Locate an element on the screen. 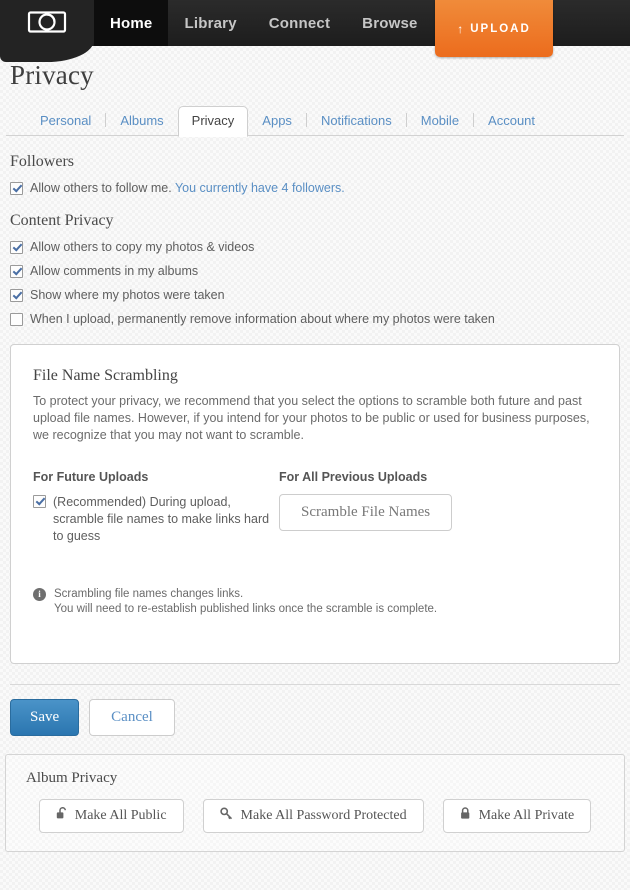 The height and width of the screenshot is (890, 630). site-logo is located at coordinates (47, 23).